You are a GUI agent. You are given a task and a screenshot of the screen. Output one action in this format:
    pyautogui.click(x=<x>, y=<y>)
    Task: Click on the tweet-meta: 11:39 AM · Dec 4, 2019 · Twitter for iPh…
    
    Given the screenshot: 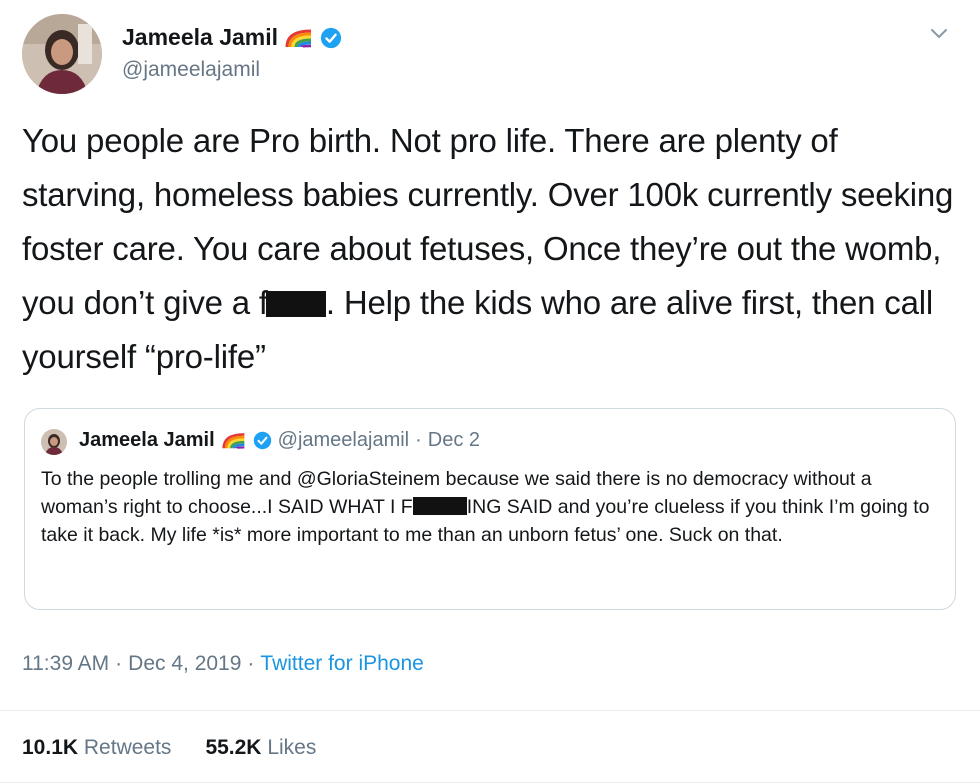 What is the action you would take?
    pyautogui.click(x=223, y=664)
    